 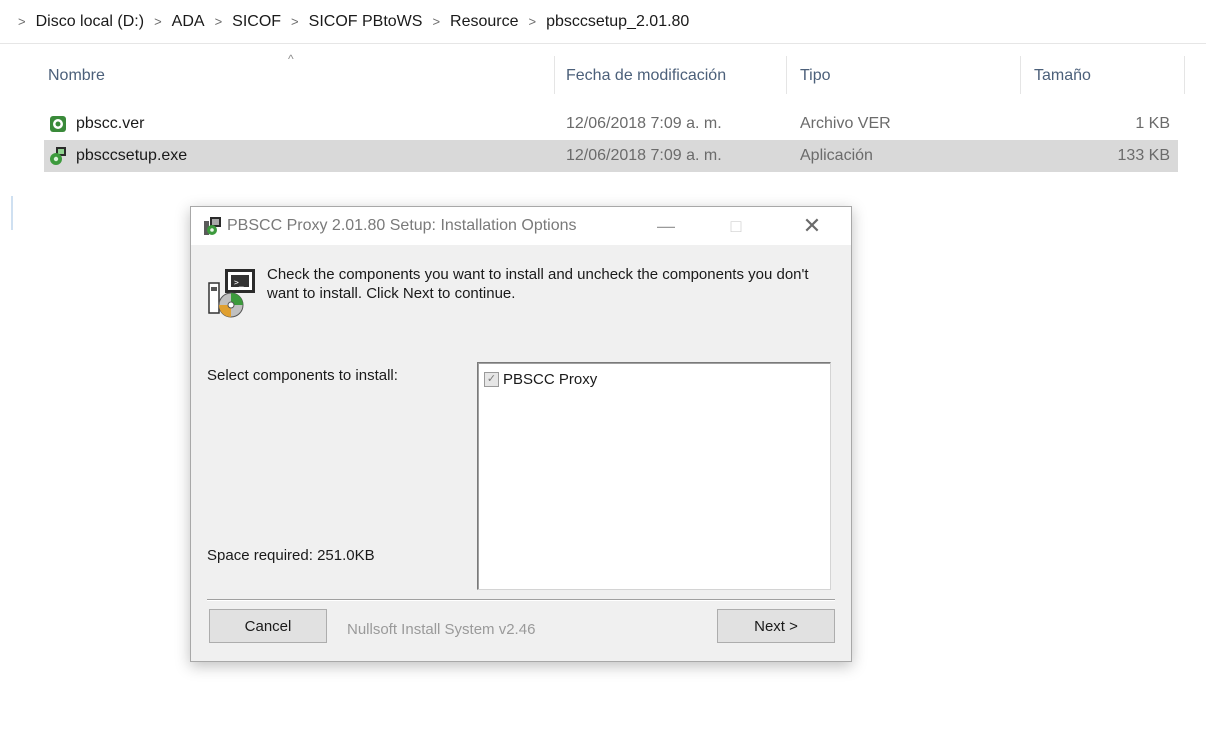 What do you see at coordinates (291, 59) in the screenshot?
I see `sort-ascending-icon: ^` at bounding box center [291, 59].